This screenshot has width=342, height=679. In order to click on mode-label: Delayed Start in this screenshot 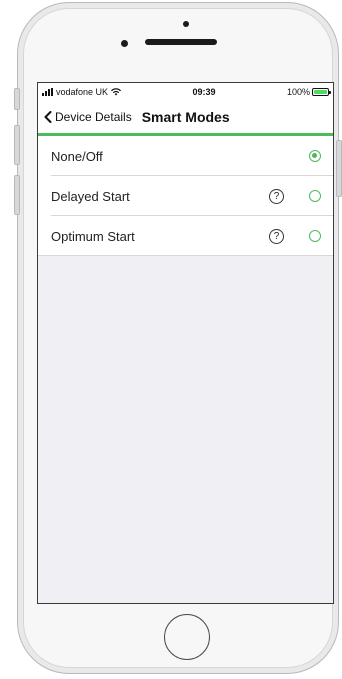, I will do `click(90, 196)`.